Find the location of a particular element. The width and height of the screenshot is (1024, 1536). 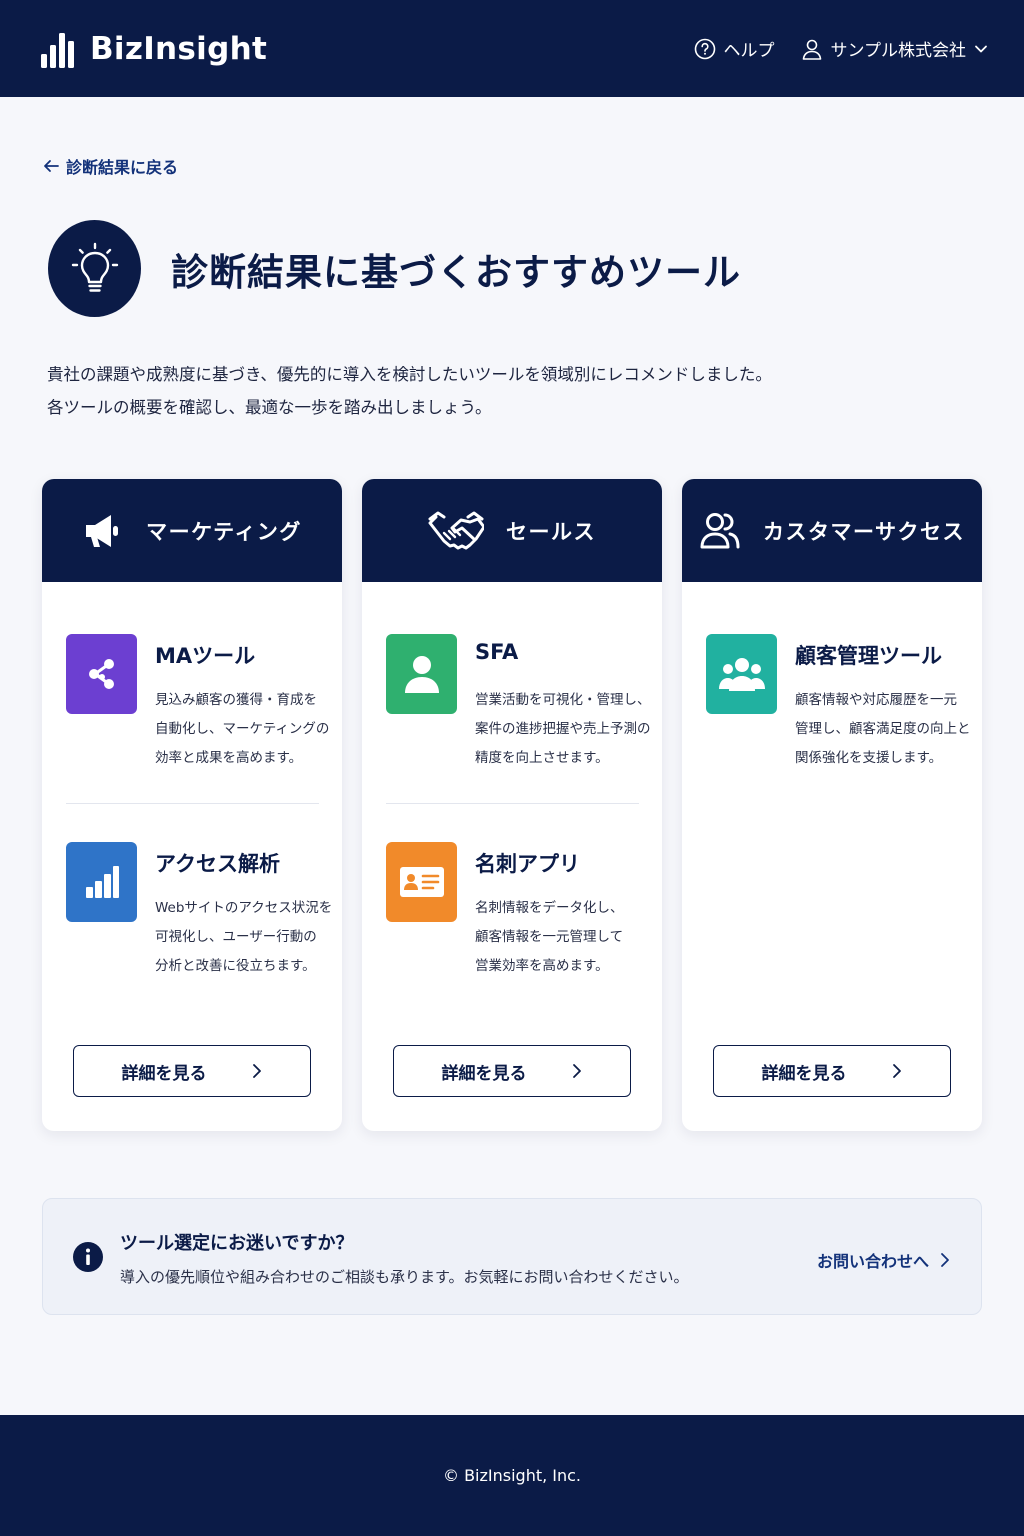

contact-link: お問い合わせへ is located at coordinates (884, 1260).